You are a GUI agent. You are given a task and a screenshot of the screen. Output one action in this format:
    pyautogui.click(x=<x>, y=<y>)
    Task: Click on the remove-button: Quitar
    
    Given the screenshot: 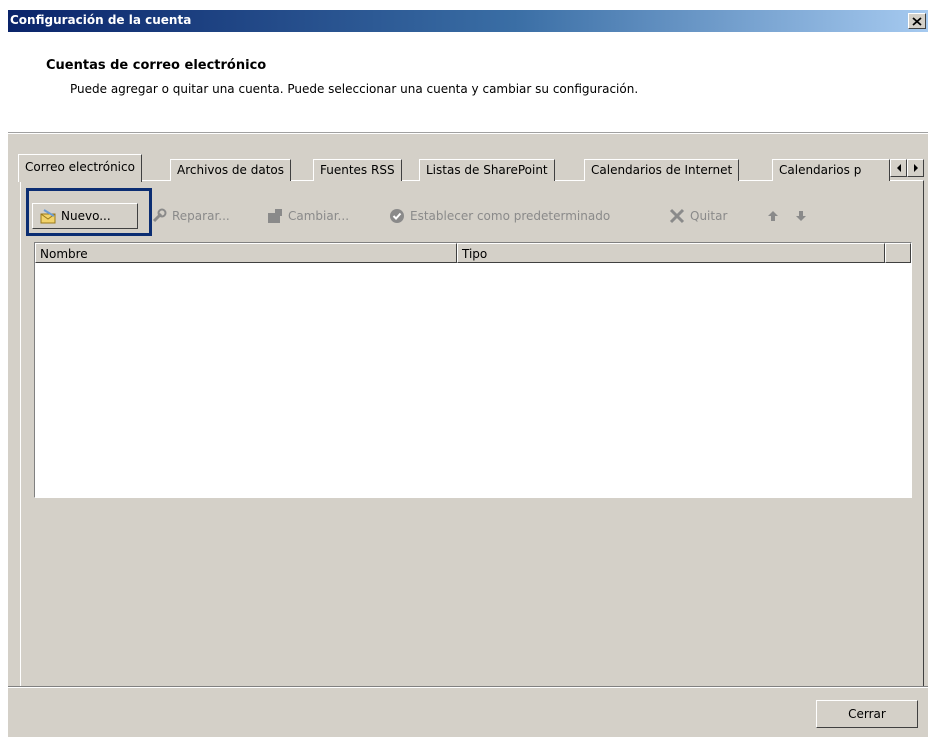 What is the action you would take?
    pyautogui.click(x=697, y=216)
    